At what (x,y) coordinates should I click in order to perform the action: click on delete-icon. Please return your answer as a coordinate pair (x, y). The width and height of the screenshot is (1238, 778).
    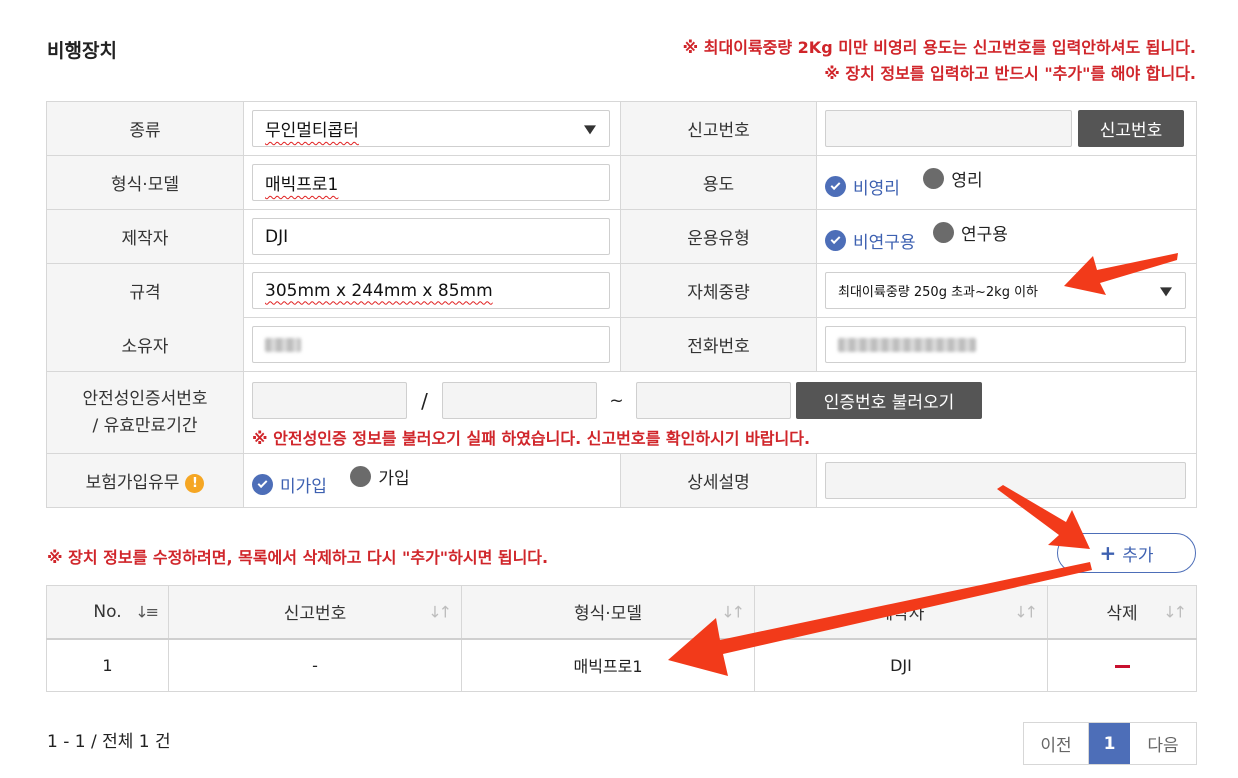
    Looking at the image, I should click on (1122, 666).